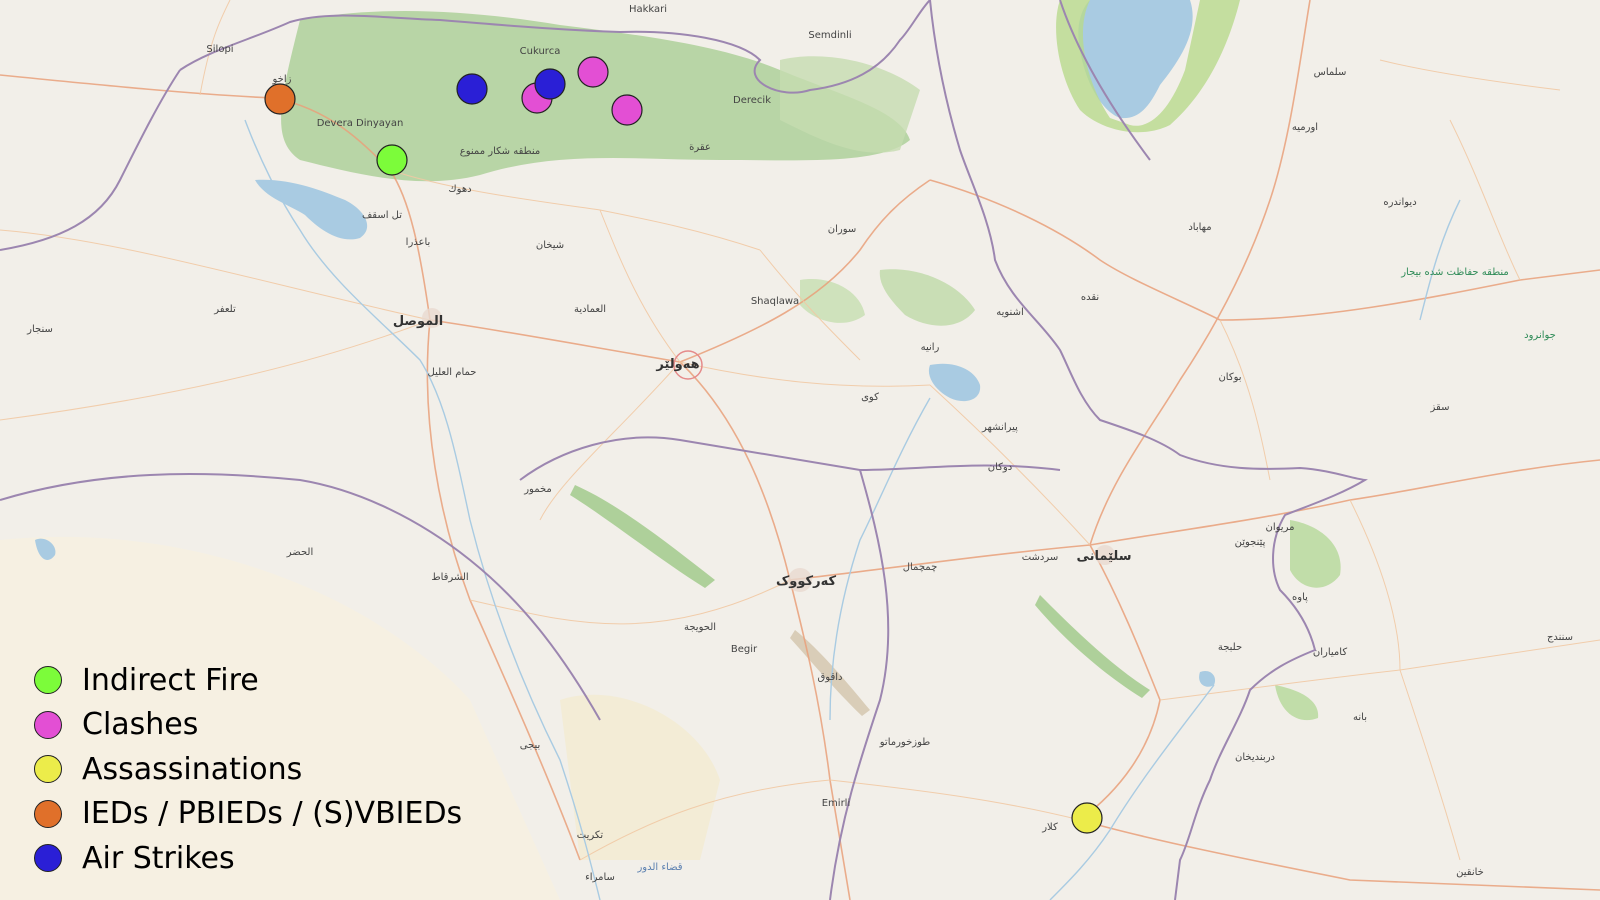 The height and width of the screenshot is (900, 1600). What do you see at coordinates (1000, 467) in the screenshot?
I see `place-label: دوکان` at bounding box center [1000, 467].